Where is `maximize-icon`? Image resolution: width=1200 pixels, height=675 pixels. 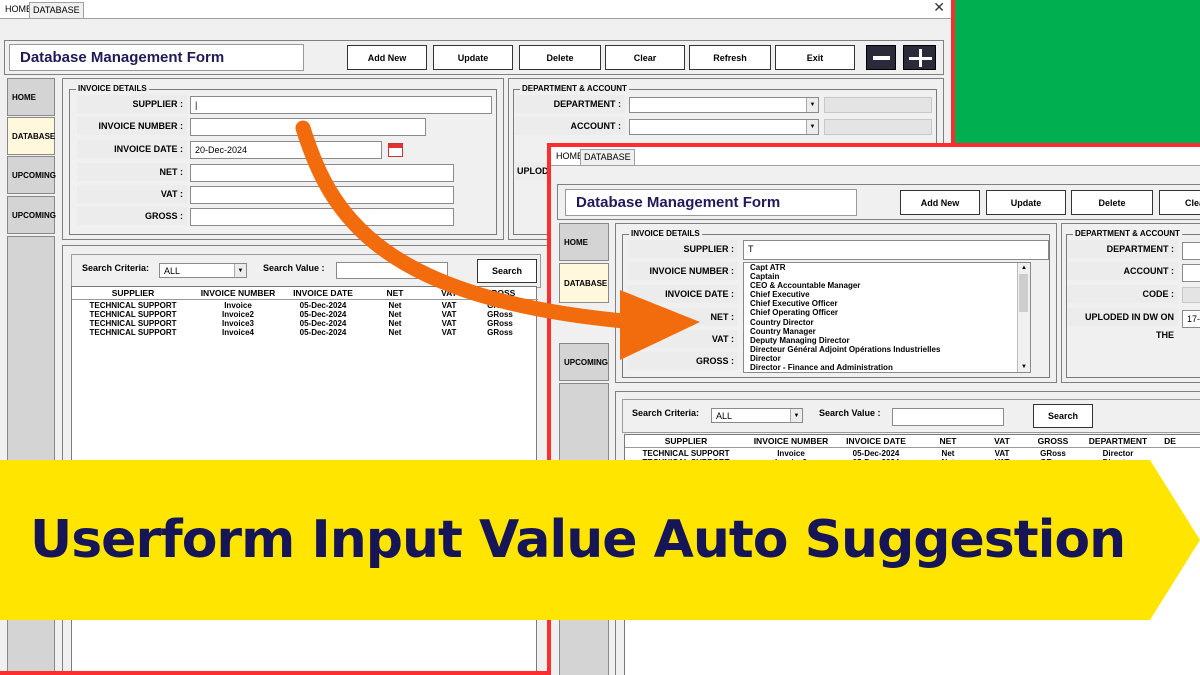 maximize-icon is located at coordinates (919, 57).